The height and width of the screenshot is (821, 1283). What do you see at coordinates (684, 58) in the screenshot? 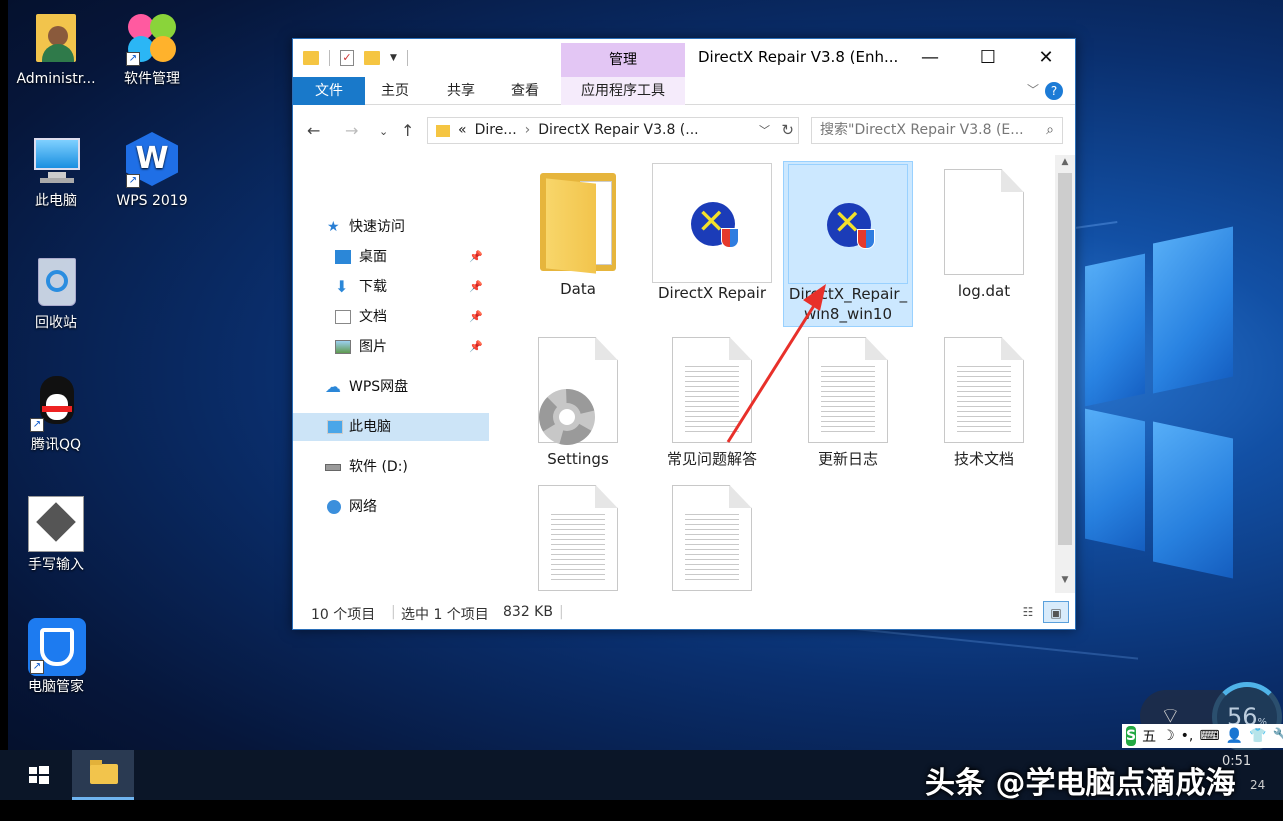
I see `title-bar: ✓ ▼ 管理 DirectX Repair V3.8 (Enh... — ☐ ✕` at bounding box center [684, 58].